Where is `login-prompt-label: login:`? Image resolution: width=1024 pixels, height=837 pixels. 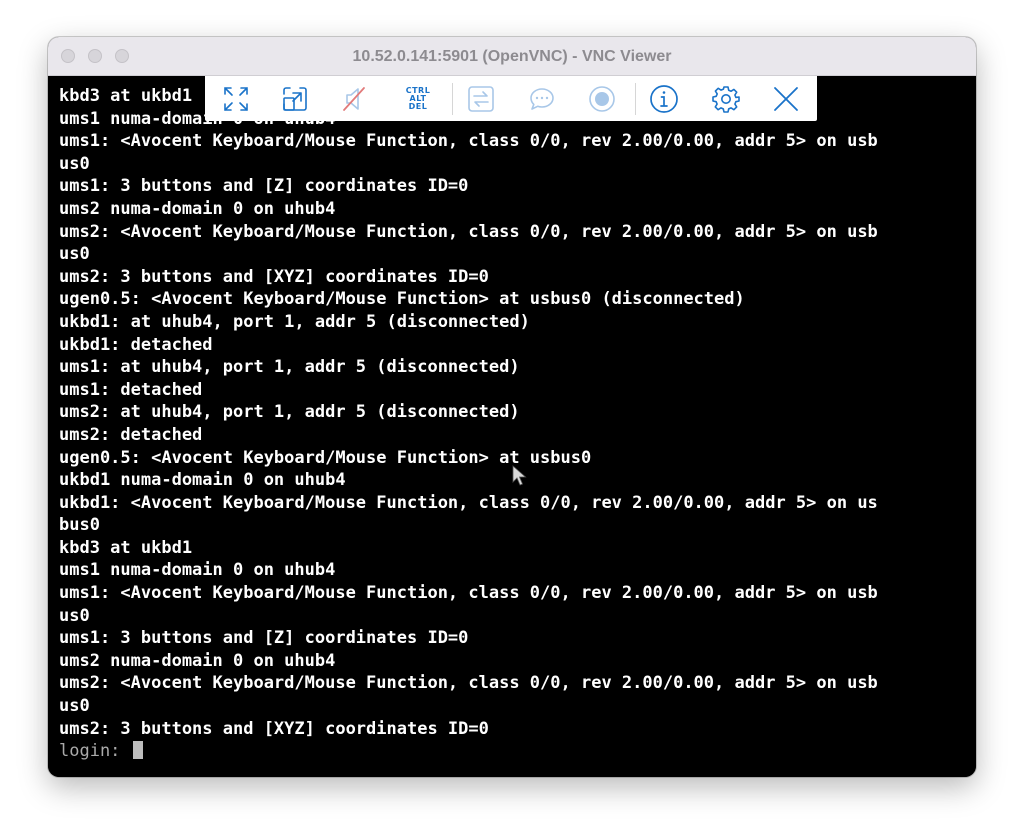 login-prompt-label: login: is located at coordinates (95, 751).